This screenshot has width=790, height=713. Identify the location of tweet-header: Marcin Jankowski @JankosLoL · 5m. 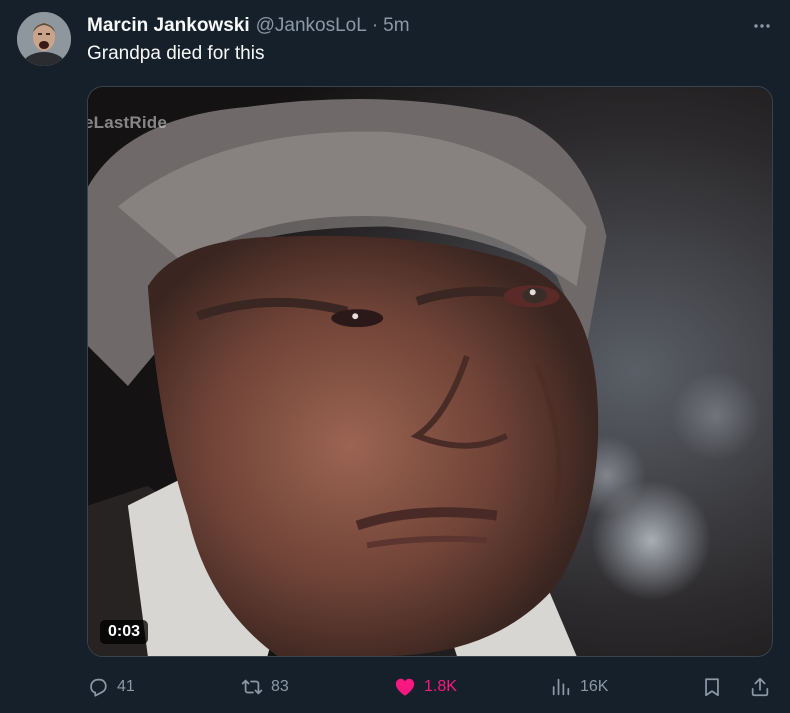
(248, 26).